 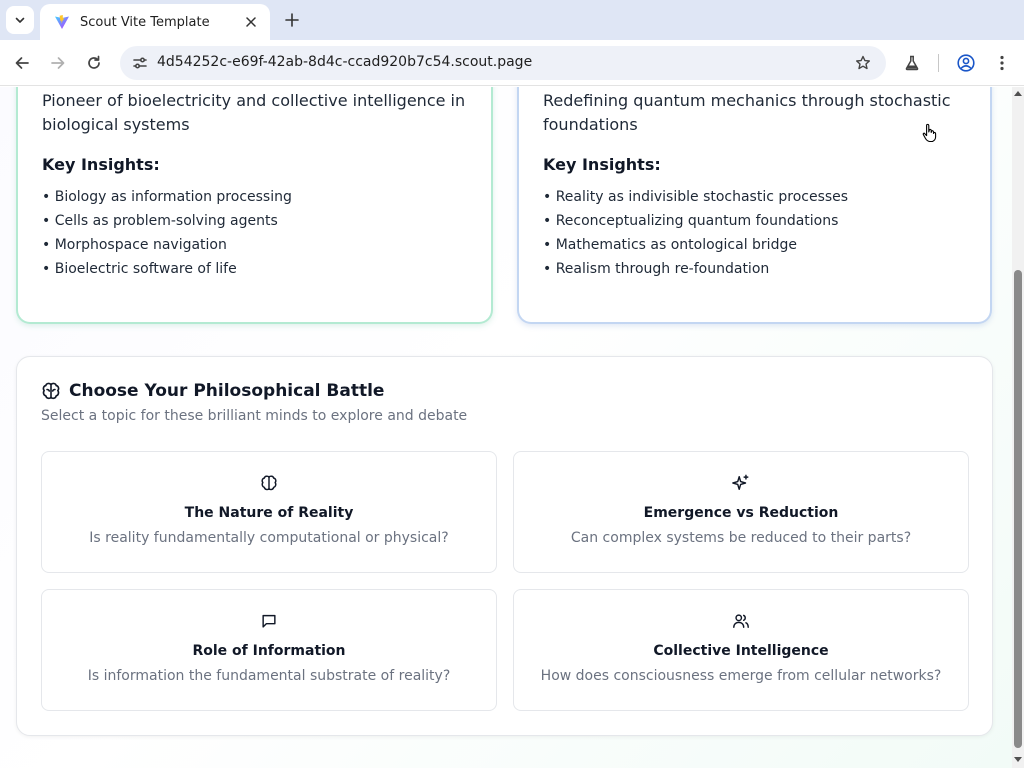 What do you see at coordinates (656, 269) in the screenshot?
I see `insight-item: • Realism through re-foundation` at bounding box center [656, 269].